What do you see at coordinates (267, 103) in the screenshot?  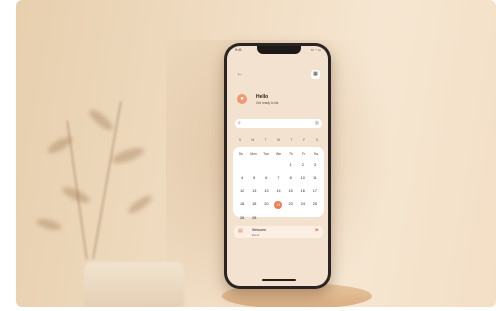 I see `greeting-subtitle: Get ready to list` at bounding box center [267, 103].